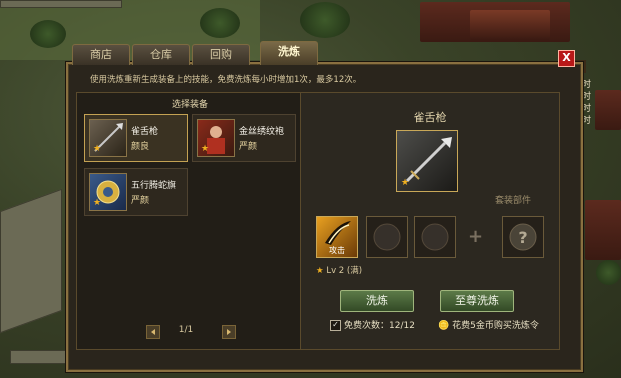 This screenshot has width=621, height=378. I want to click on cost-text: 花费5金币购买洗炼令, so click(495, 326).